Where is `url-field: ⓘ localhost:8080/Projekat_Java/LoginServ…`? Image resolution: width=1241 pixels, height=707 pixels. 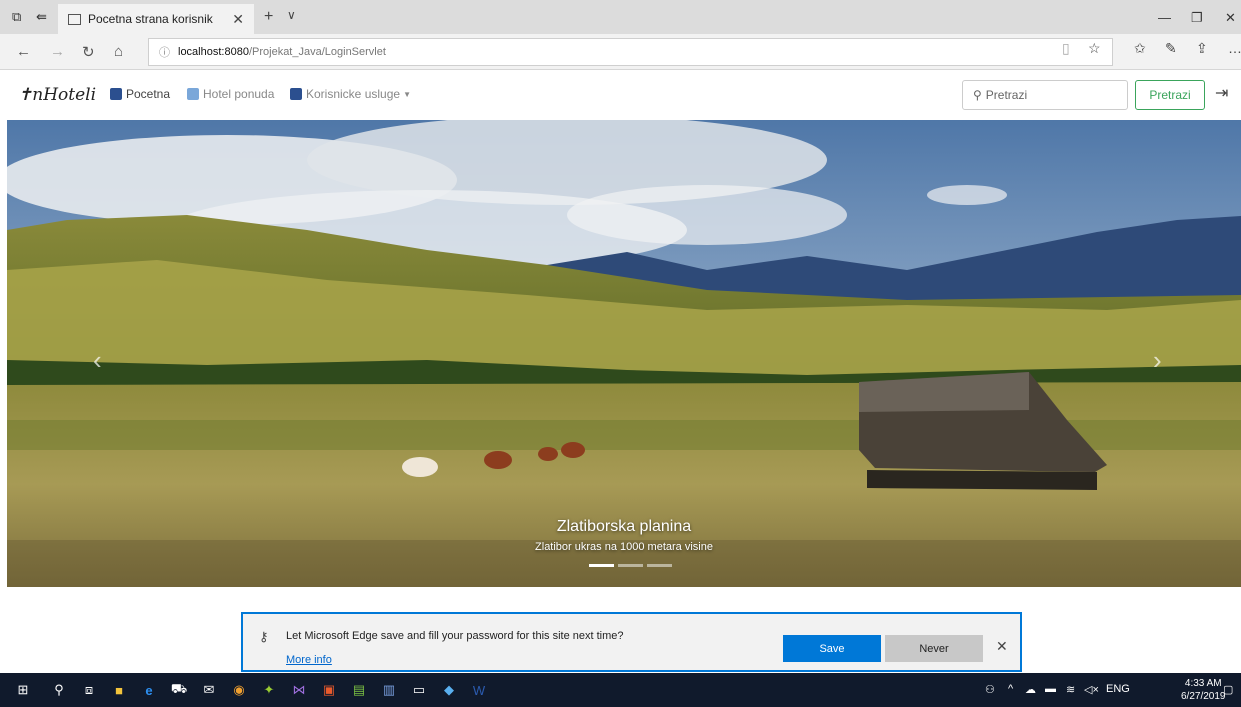
url-field: ⓘ localhost:8080/Projekat_Java/LoginServ… is located at coordinates (630, 52).